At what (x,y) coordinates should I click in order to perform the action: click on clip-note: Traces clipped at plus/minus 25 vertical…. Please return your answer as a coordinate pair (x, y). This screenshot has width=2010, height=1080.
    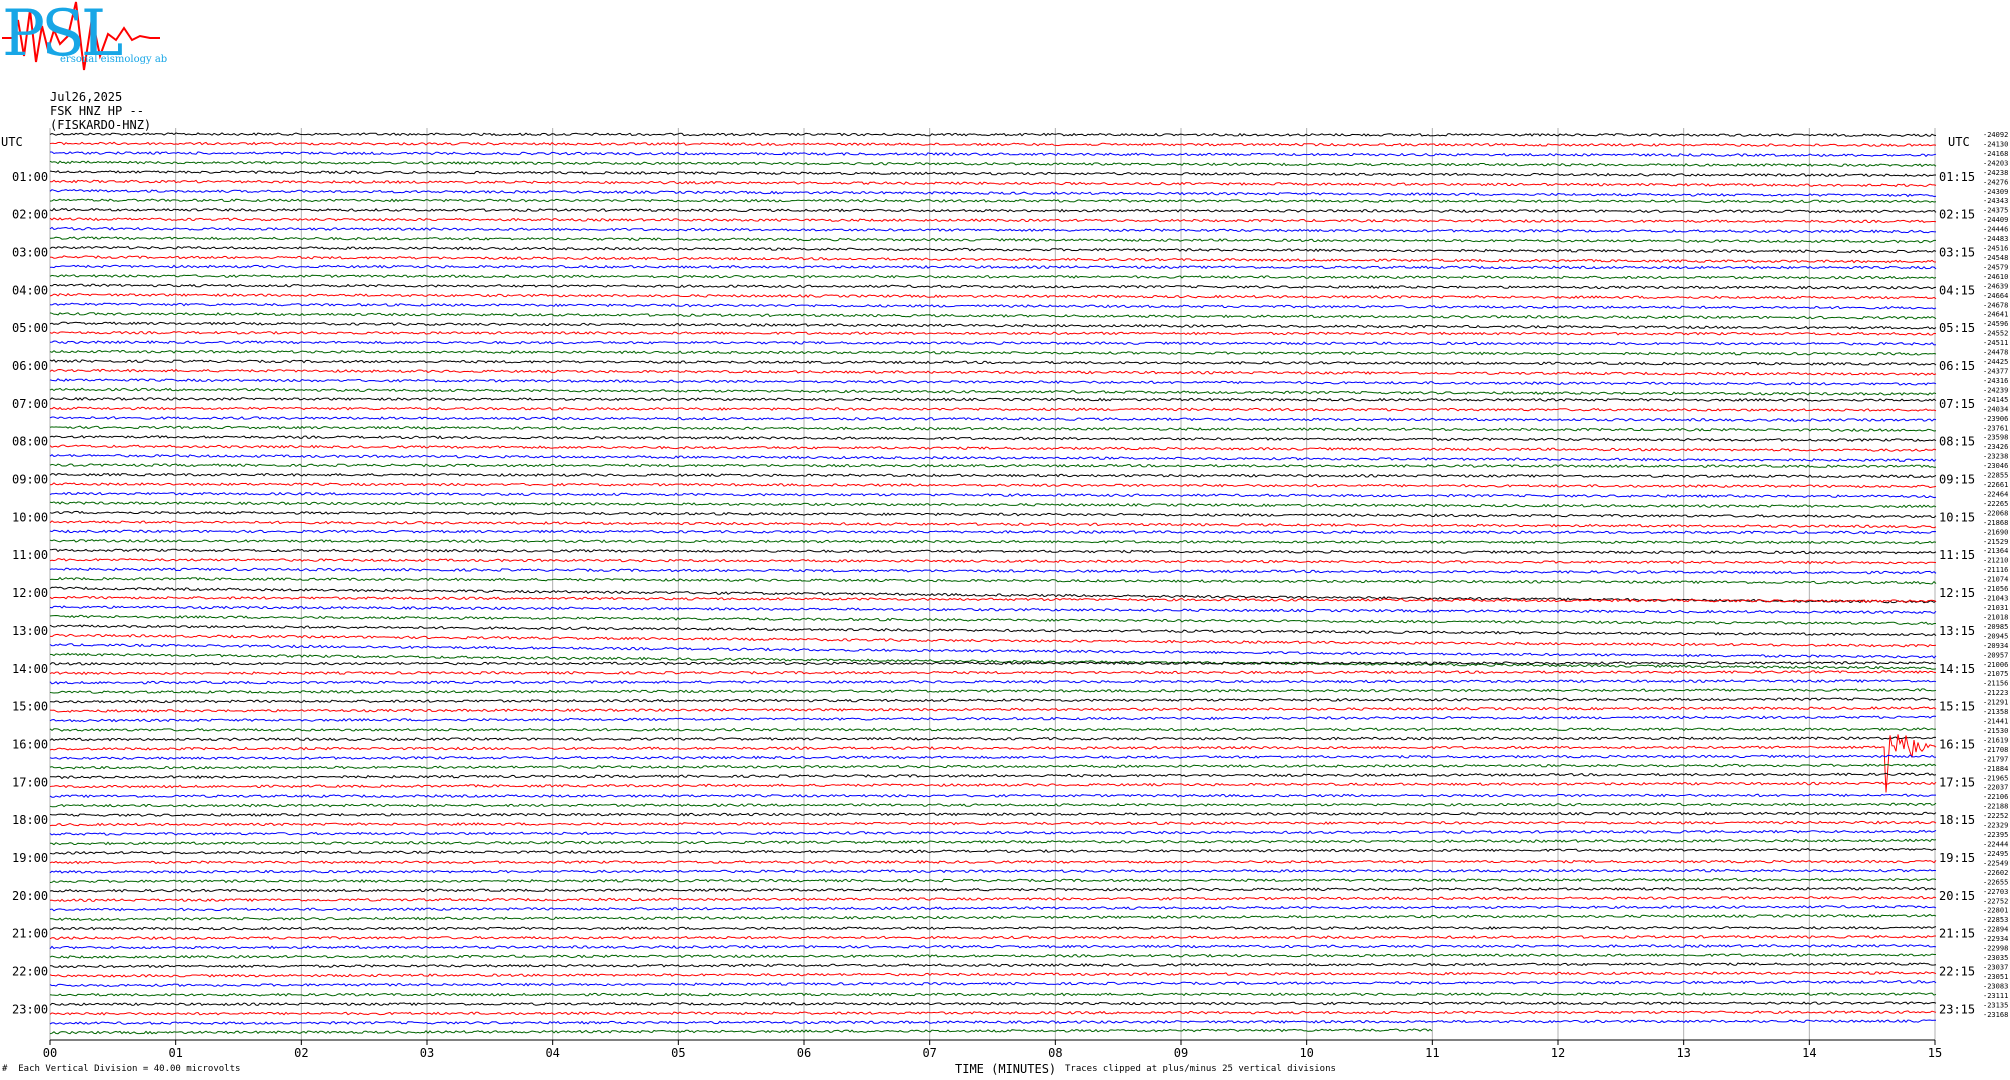
    Looking at the image, I should click on (1200, 1069).